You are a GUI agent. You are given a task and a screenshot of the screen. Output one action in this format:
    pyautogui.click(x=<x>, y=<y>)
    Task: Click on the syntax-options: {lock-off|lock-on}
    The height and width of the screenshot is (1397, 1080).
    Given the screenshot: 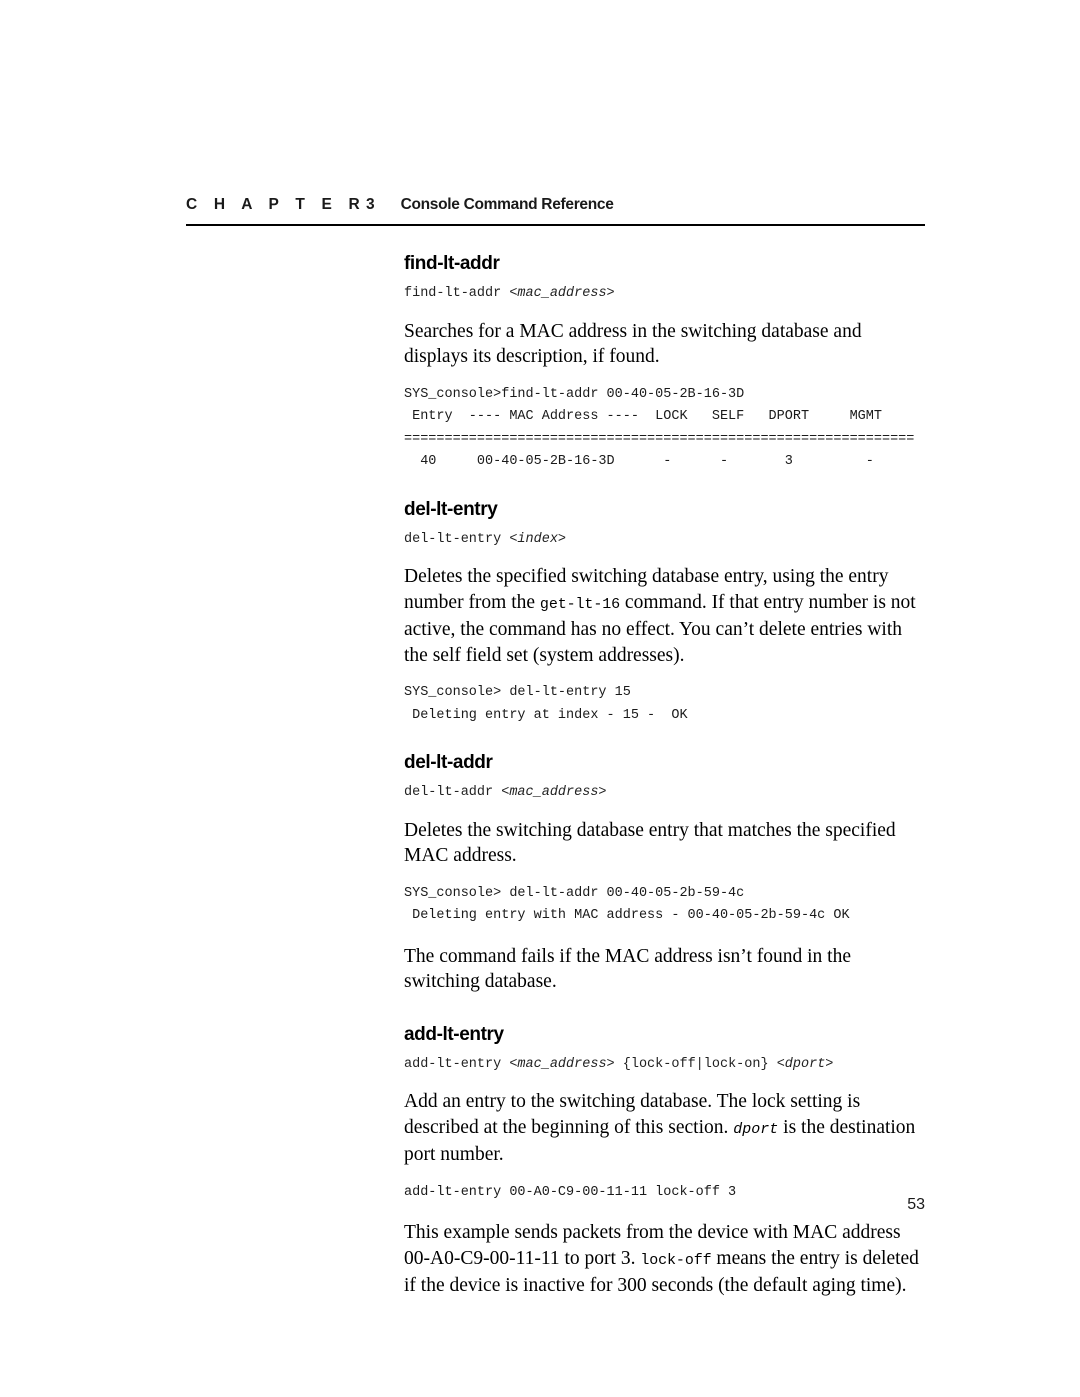 What is the action you would take?
    pyautogui.click(x=695, y=1064)
    